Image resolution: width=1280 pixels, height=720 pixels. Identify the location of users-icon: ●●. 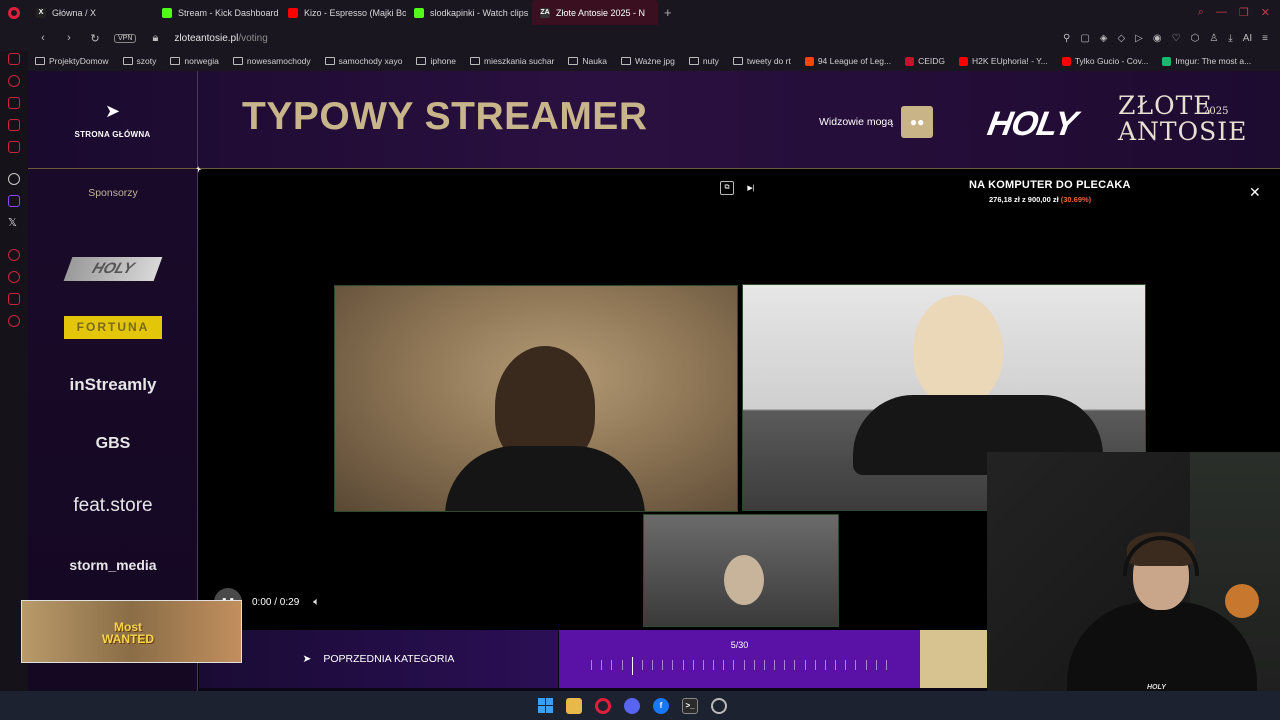
(917, 122).